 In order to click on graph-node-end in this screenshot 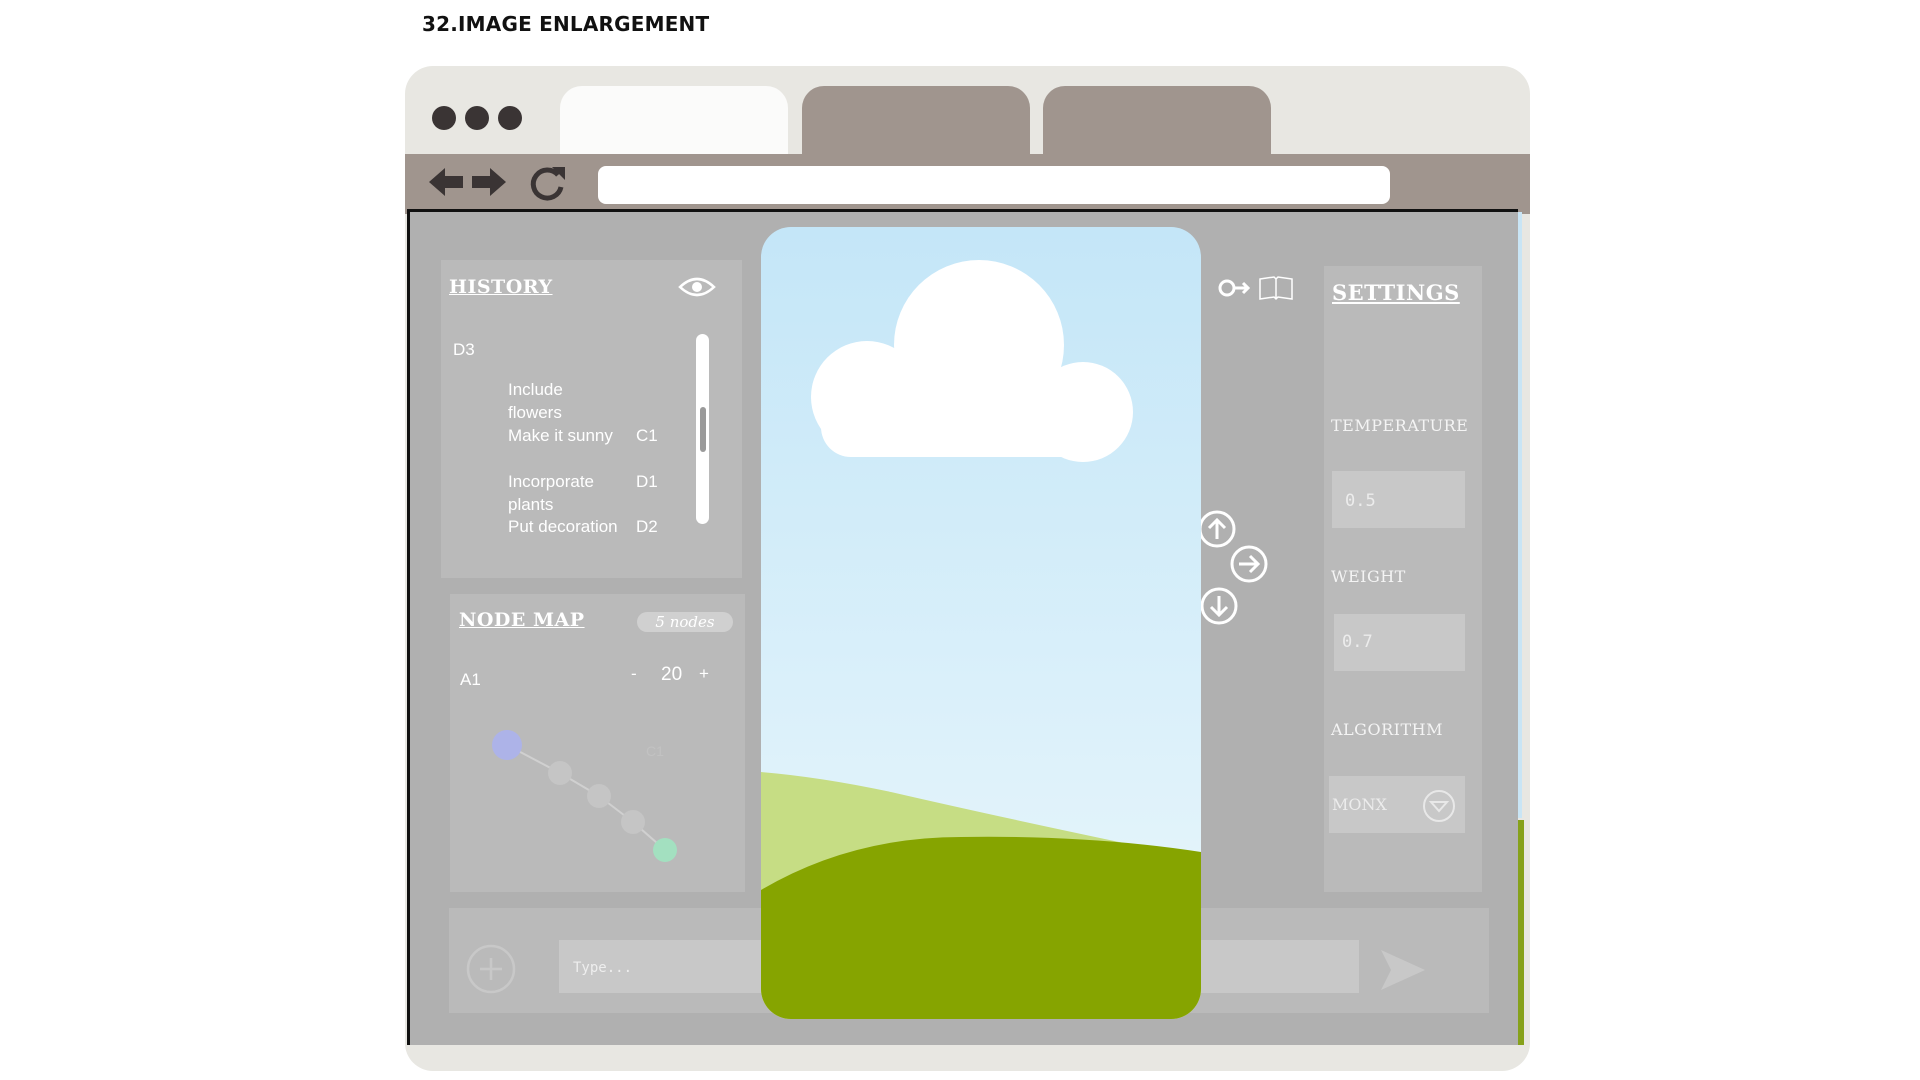, I will do `click(665, 850)`.